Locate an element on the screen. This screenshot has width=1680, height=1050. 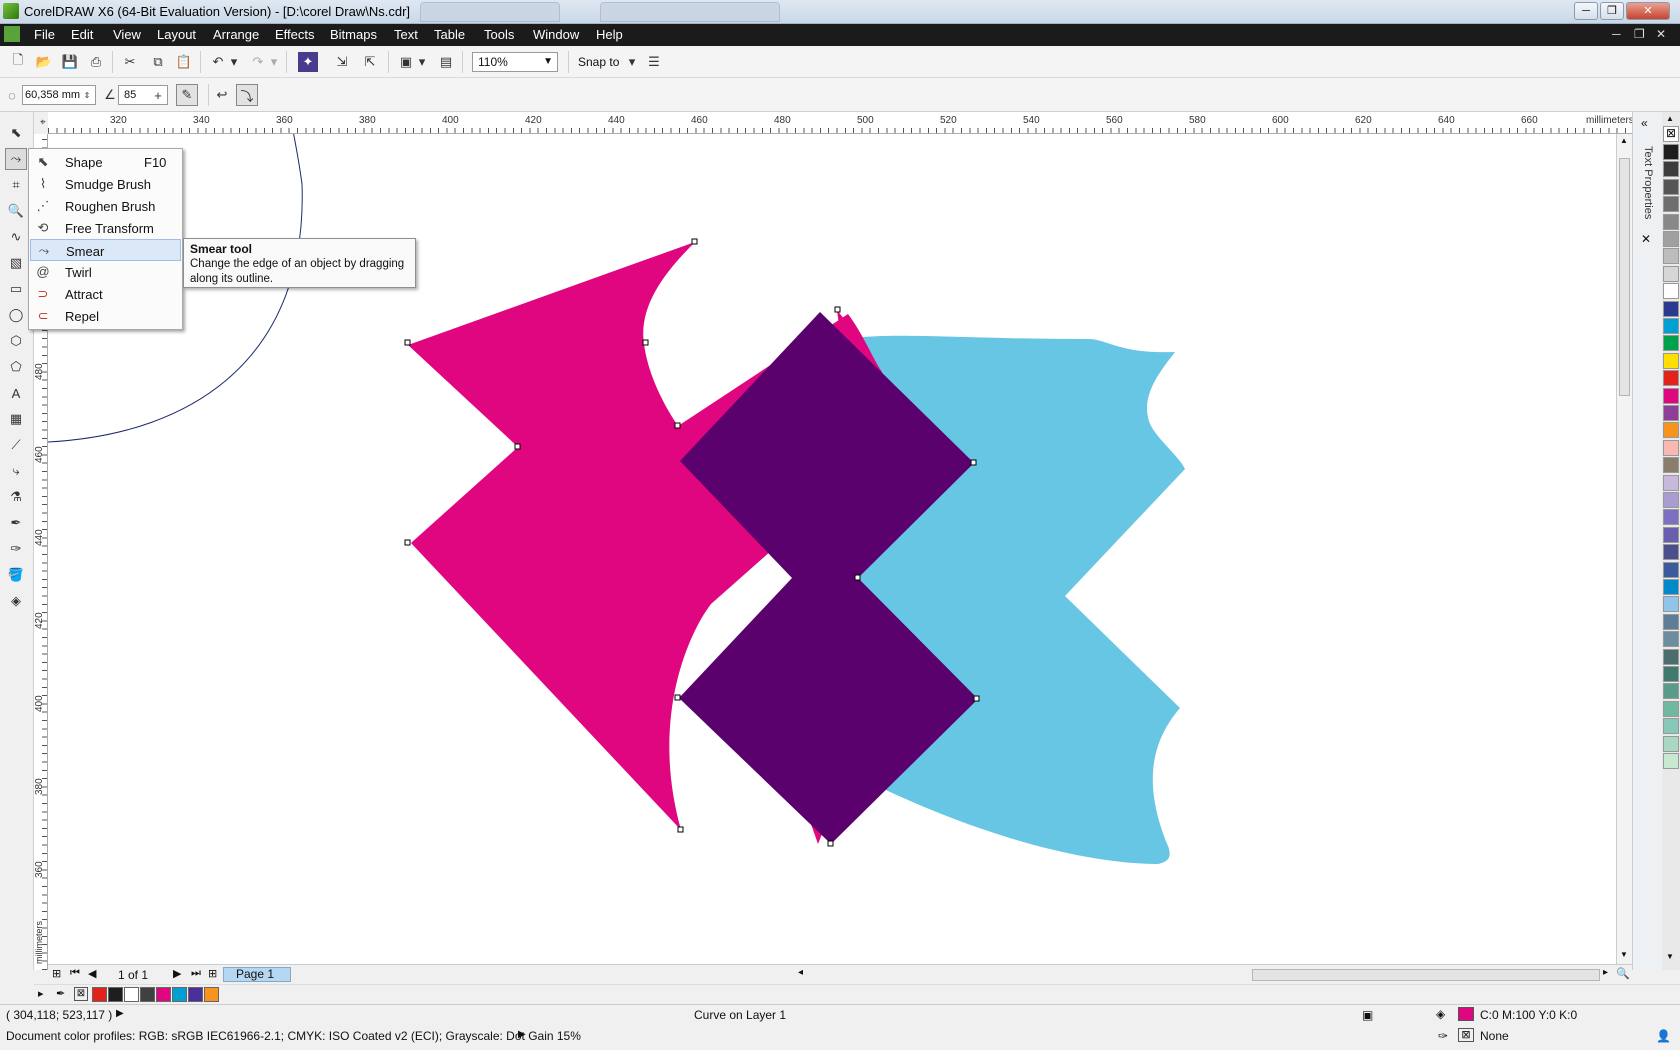
status-expand-icon: ▶ is located at coordinates (120, 1013).